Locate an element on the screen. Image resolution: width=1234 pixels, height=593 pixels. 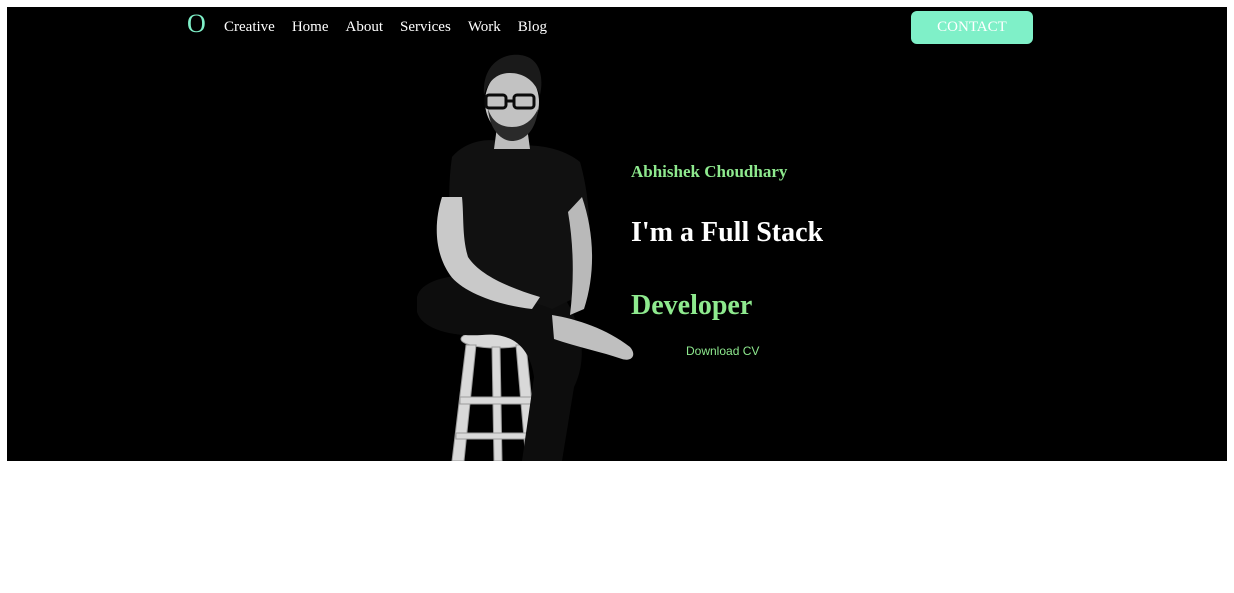
main-nav: Creative Home About Services Work Blog is located at coordinates (385, 27).